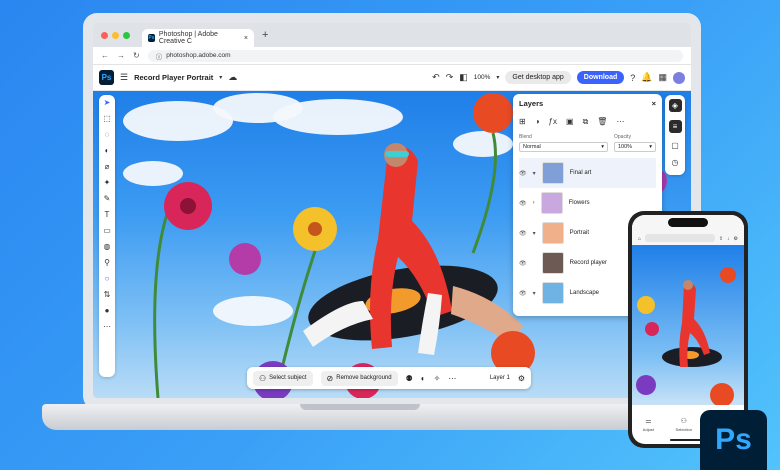 The width and height of the screenshot is (780, 470). Describe the element at coordinates (107, 167) in the screenshot. I see `clone-icon: ⌀` at that location.